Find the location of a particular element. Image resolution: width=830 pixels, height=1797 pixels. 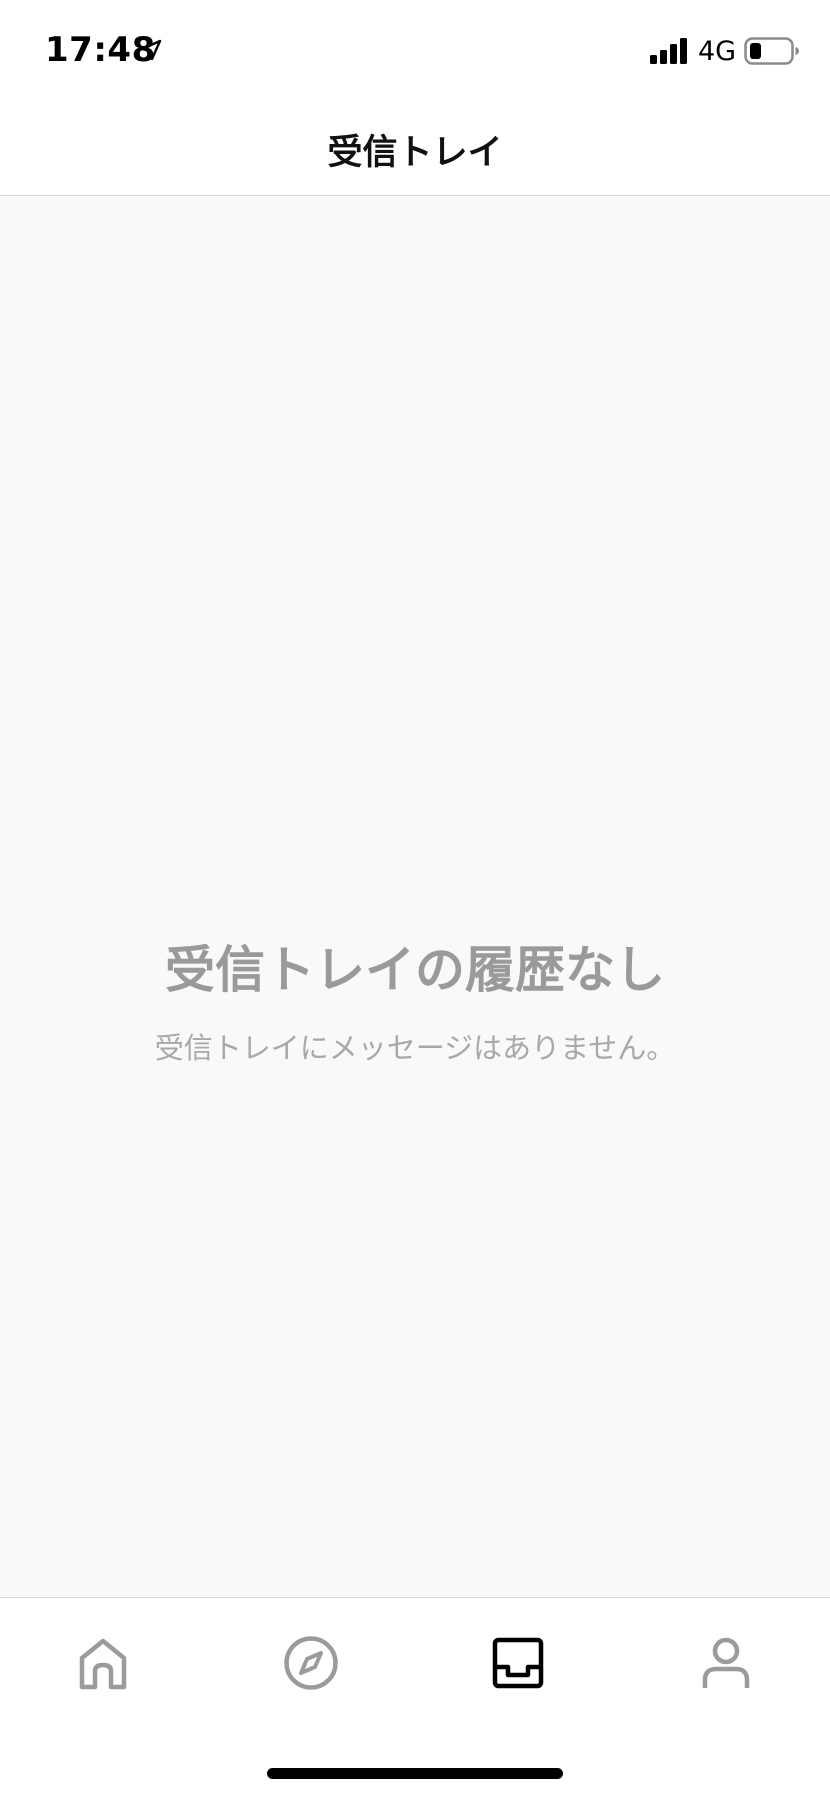

tab-explore is located at coordinates (311, 1663).